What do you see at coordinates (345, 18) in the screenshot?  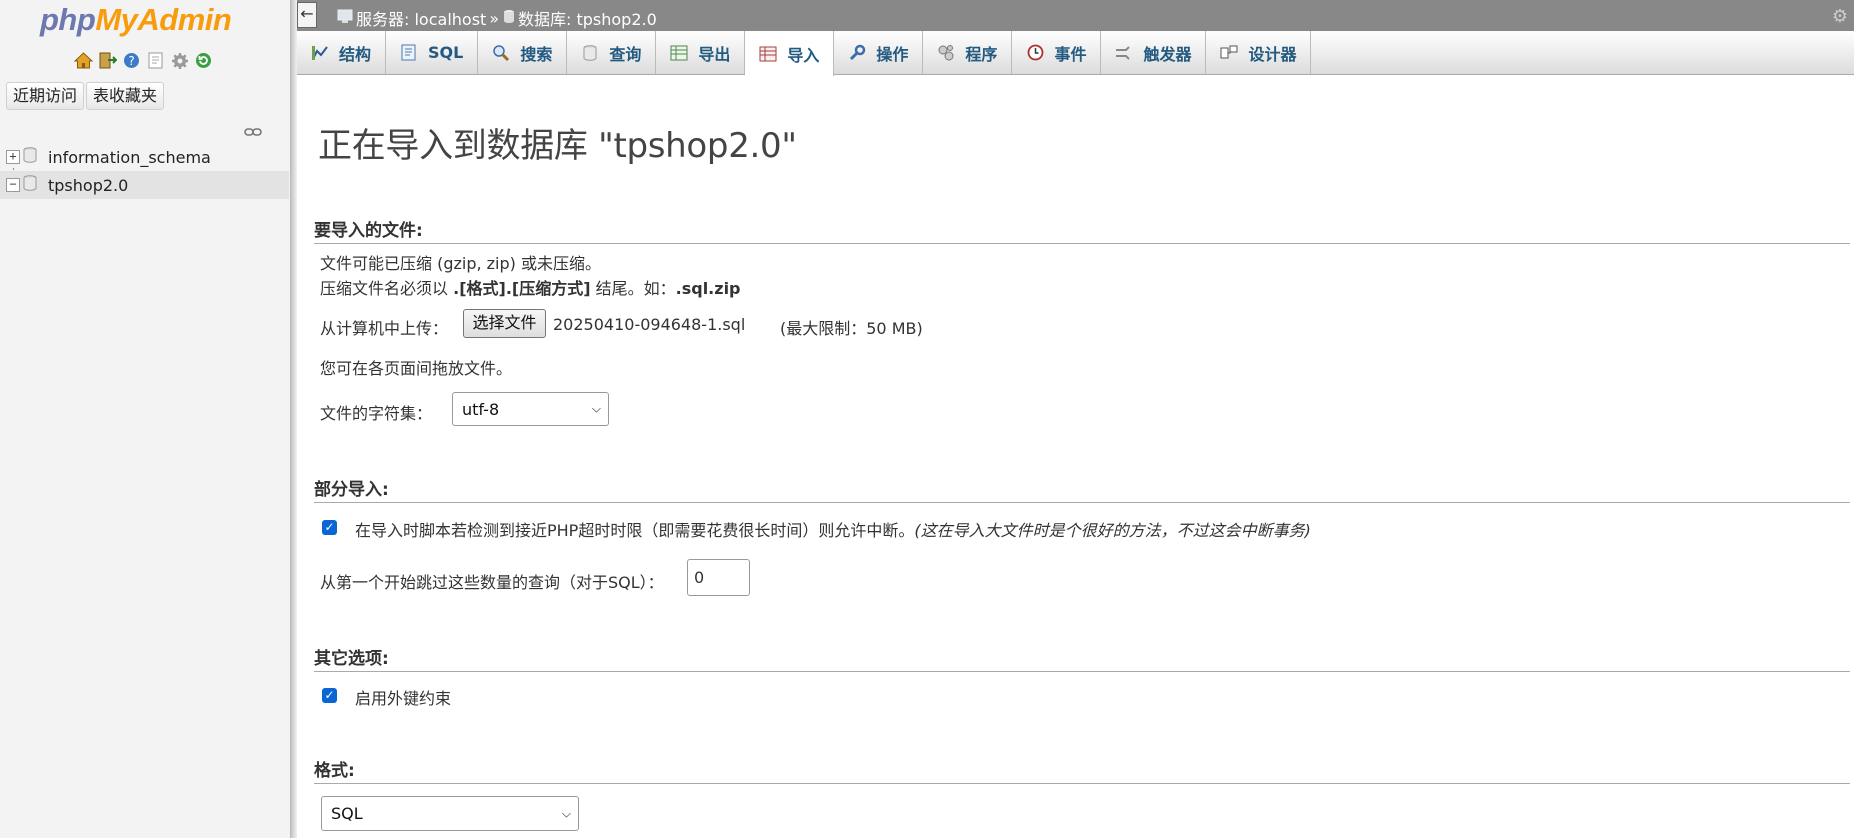 I see `server-icon` at bounding box center [345, 18].